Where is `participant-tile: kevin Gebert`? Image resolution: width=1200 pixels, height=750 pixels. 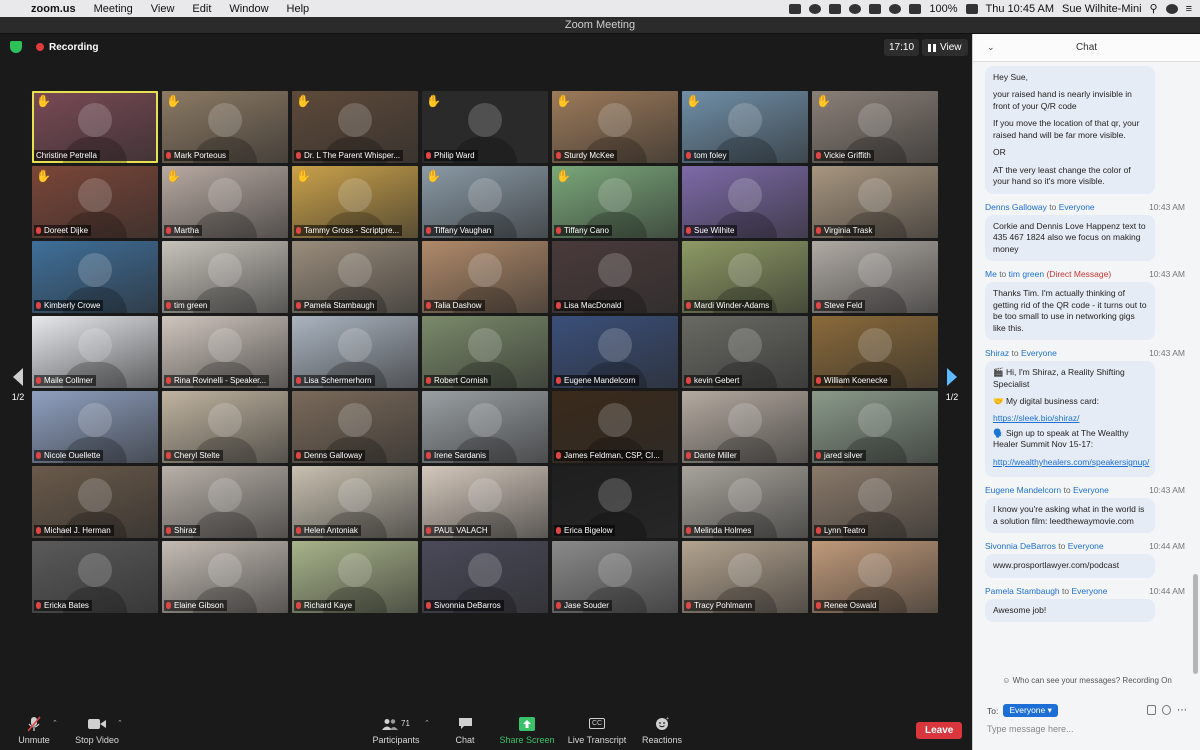
participant-tile: kevin Gebert is located at coordinates (745, 352).